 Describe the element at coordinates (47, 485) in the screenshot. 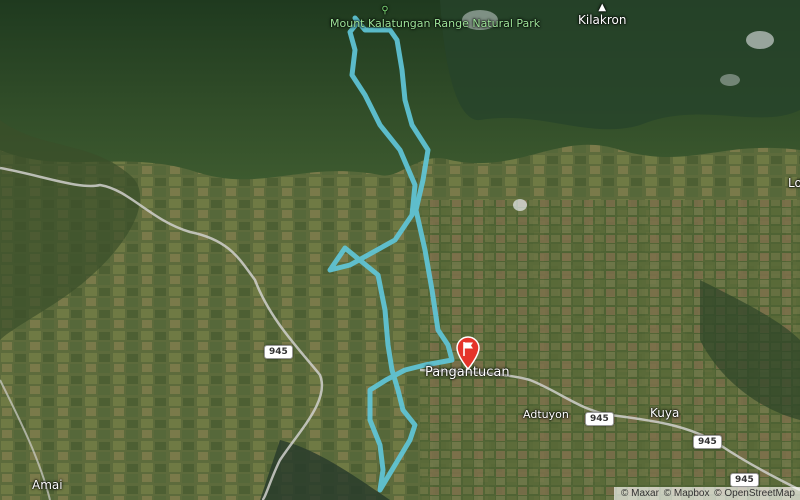

I see `town-label-amai: Amai` at that location.